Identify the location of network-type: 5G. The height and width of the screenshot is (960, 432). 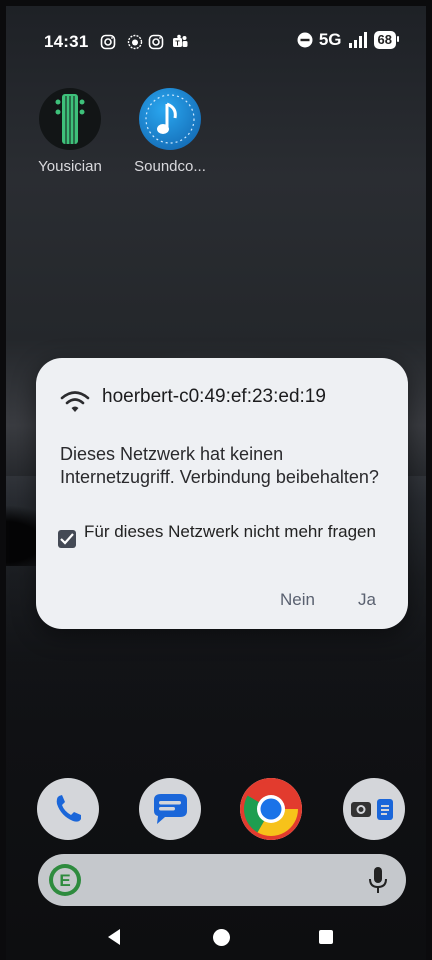
(330, 39).